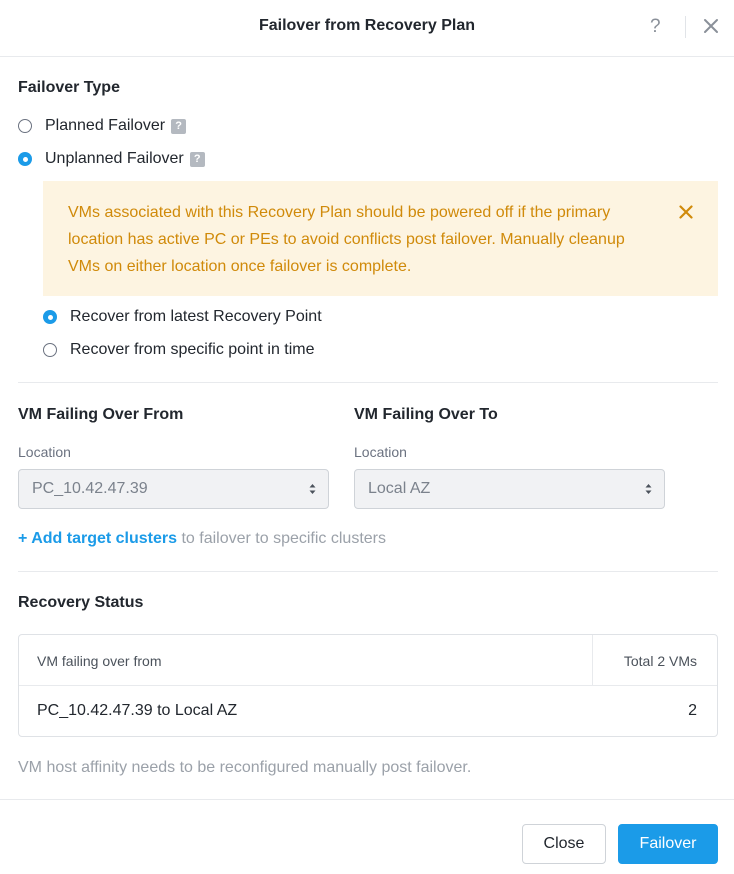 The image size is (734, 874). What do you see at coordinates (711, 26) in the screenshot?
I see `close-icon` at bounding box center [711, 26].